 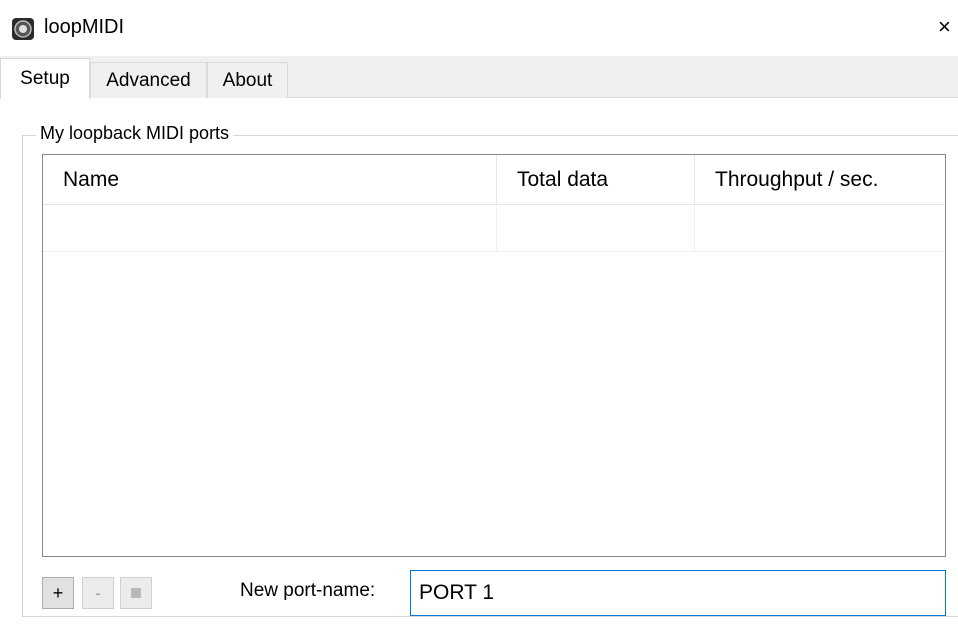 I want to click on tab-advanced: Advanced, so click(x=148, y=80).